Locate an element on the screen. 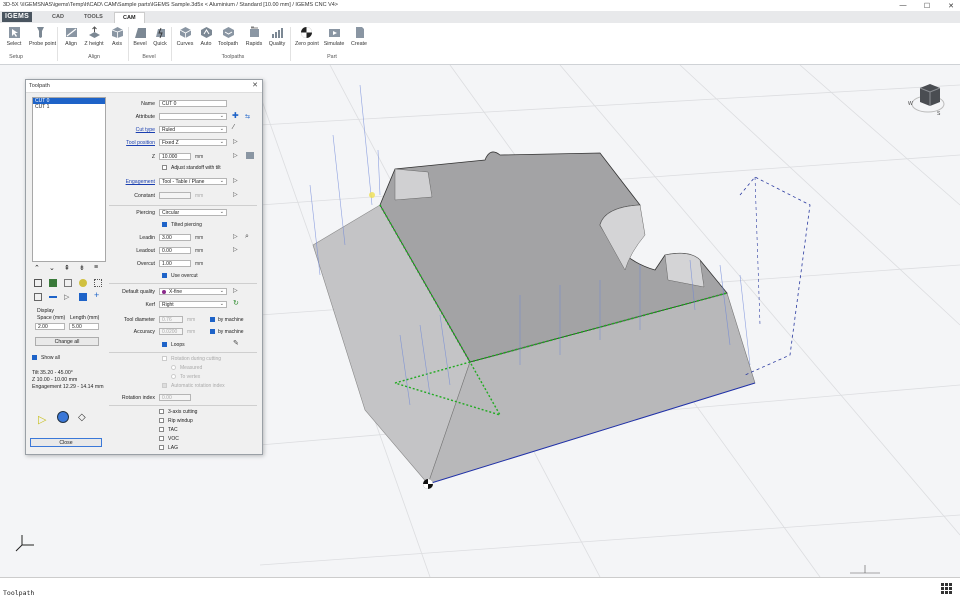  use-overcut-checkbox is located at coordinates (164, 275).